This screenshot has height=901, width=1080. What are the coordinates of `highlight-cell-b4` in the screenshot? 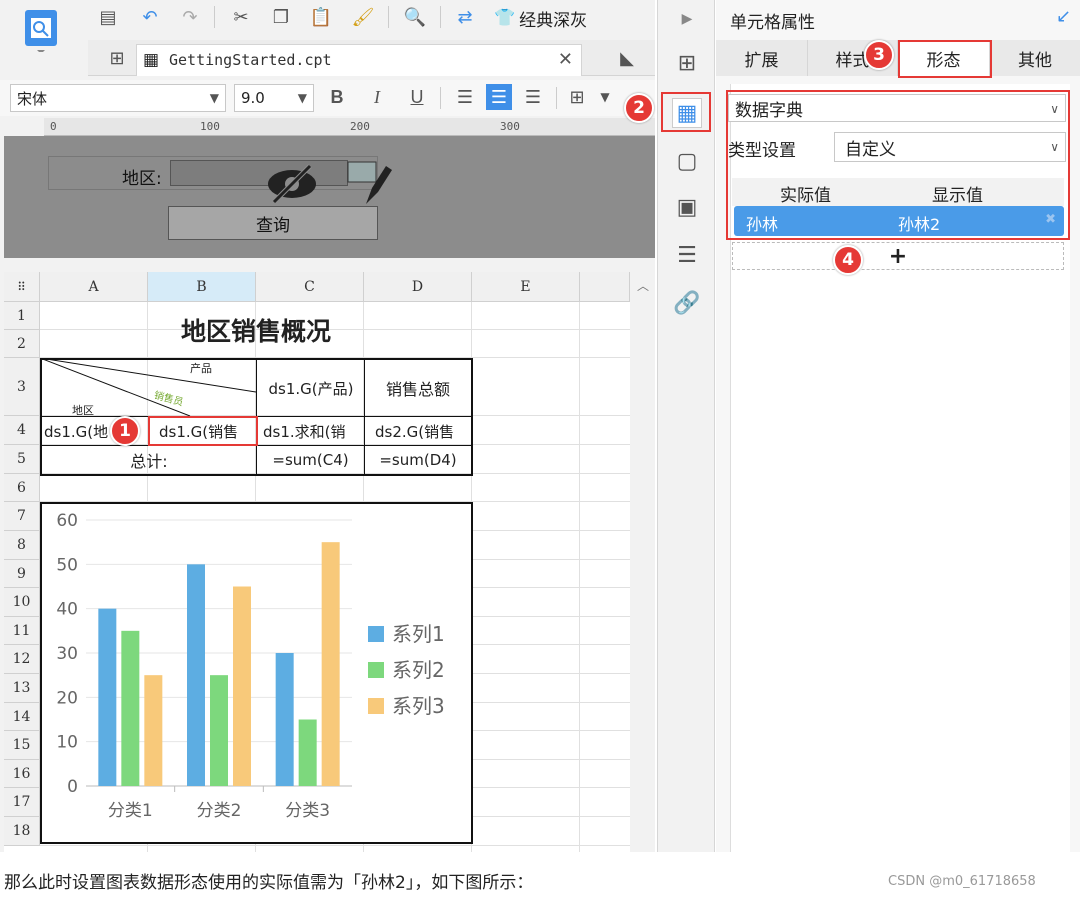 It's located at (203, 431).